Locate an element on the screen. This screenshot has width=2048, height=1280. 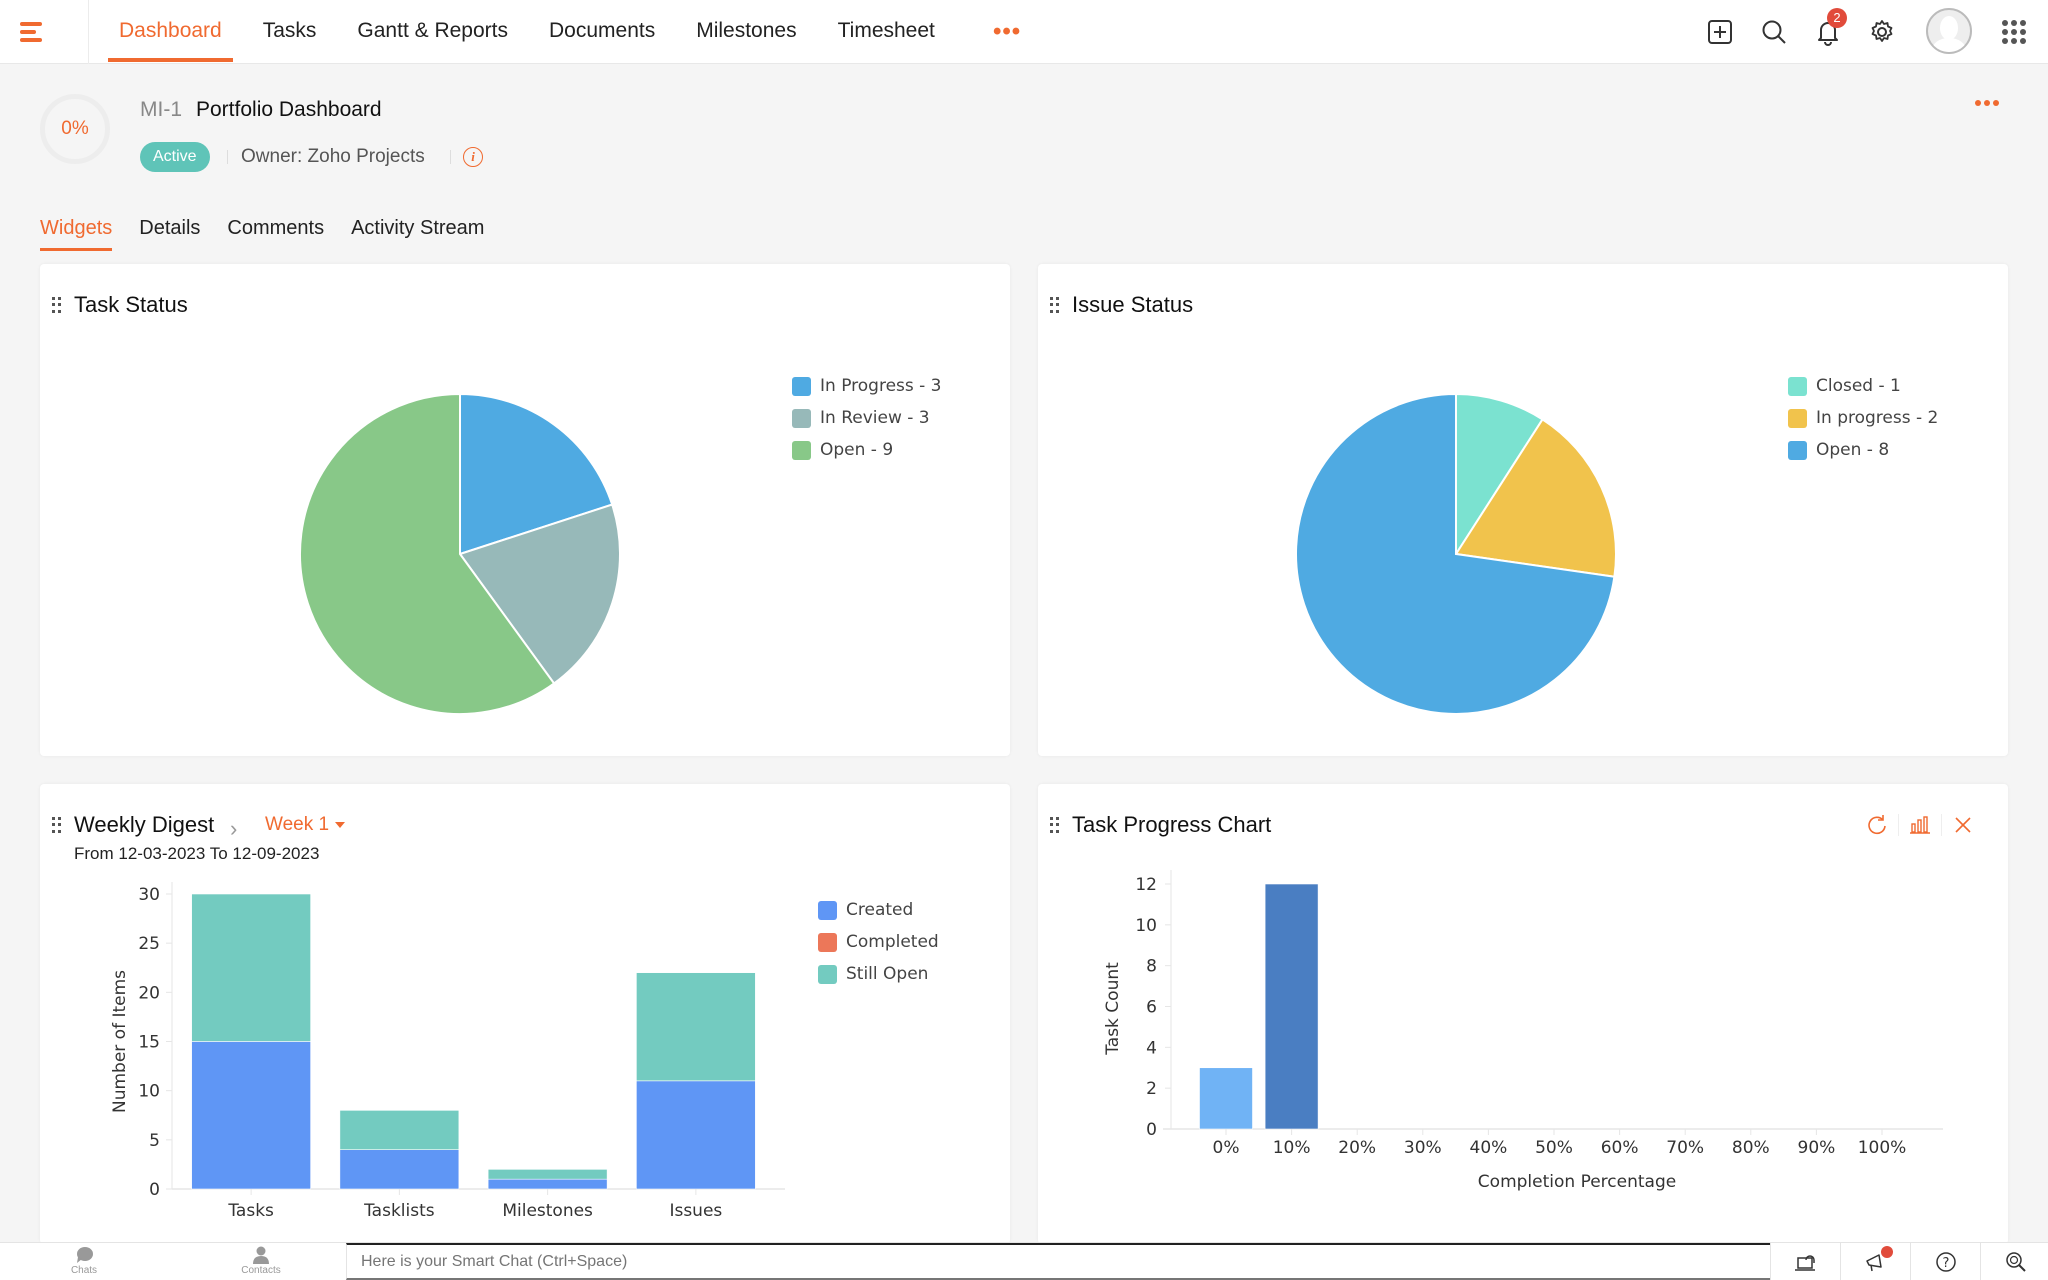
y-tick-label: 5 is located at coordinates (154, 1141).